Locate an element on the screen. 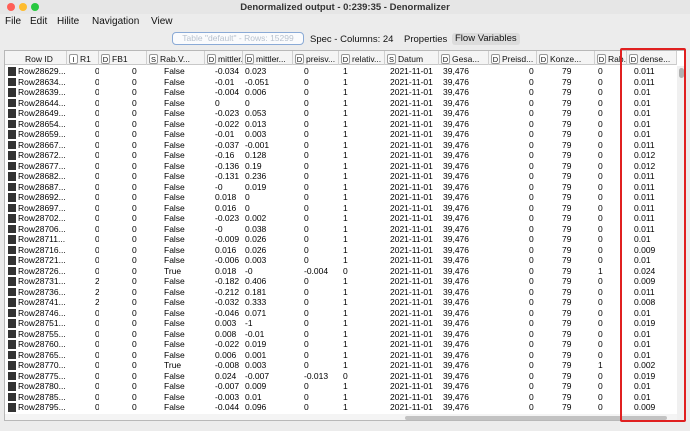 This screenshot has height=431, width=690. table-cell: 0.011 is located at coordinates (644, 197).